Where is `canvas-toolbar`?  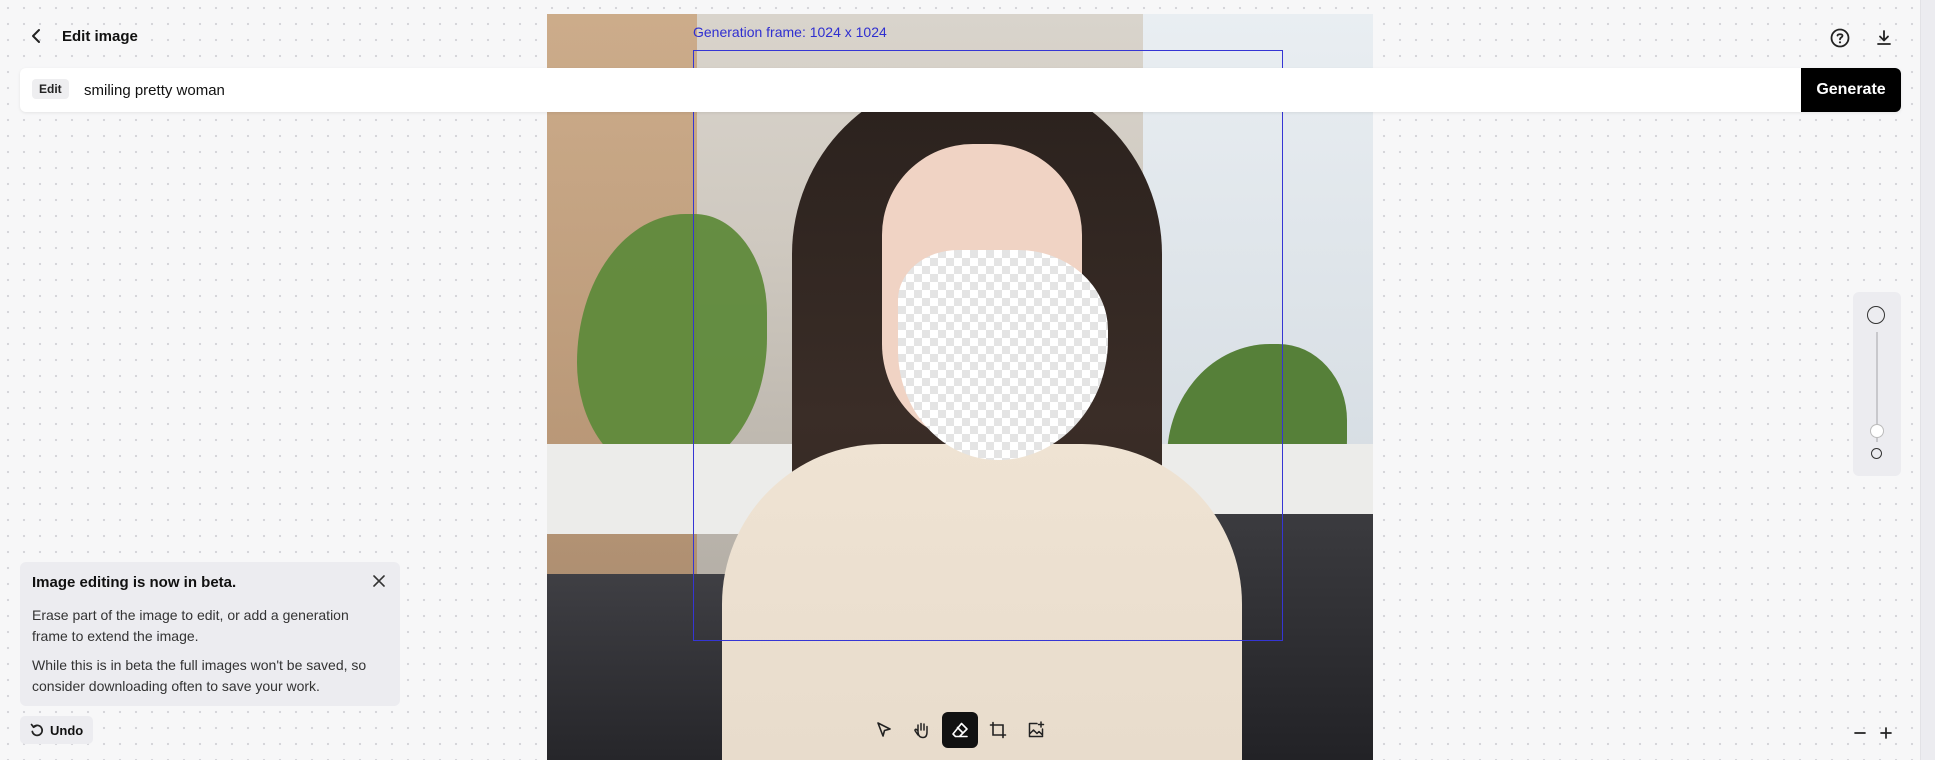 canvas-toolbar is located at coordinates (960, 730).